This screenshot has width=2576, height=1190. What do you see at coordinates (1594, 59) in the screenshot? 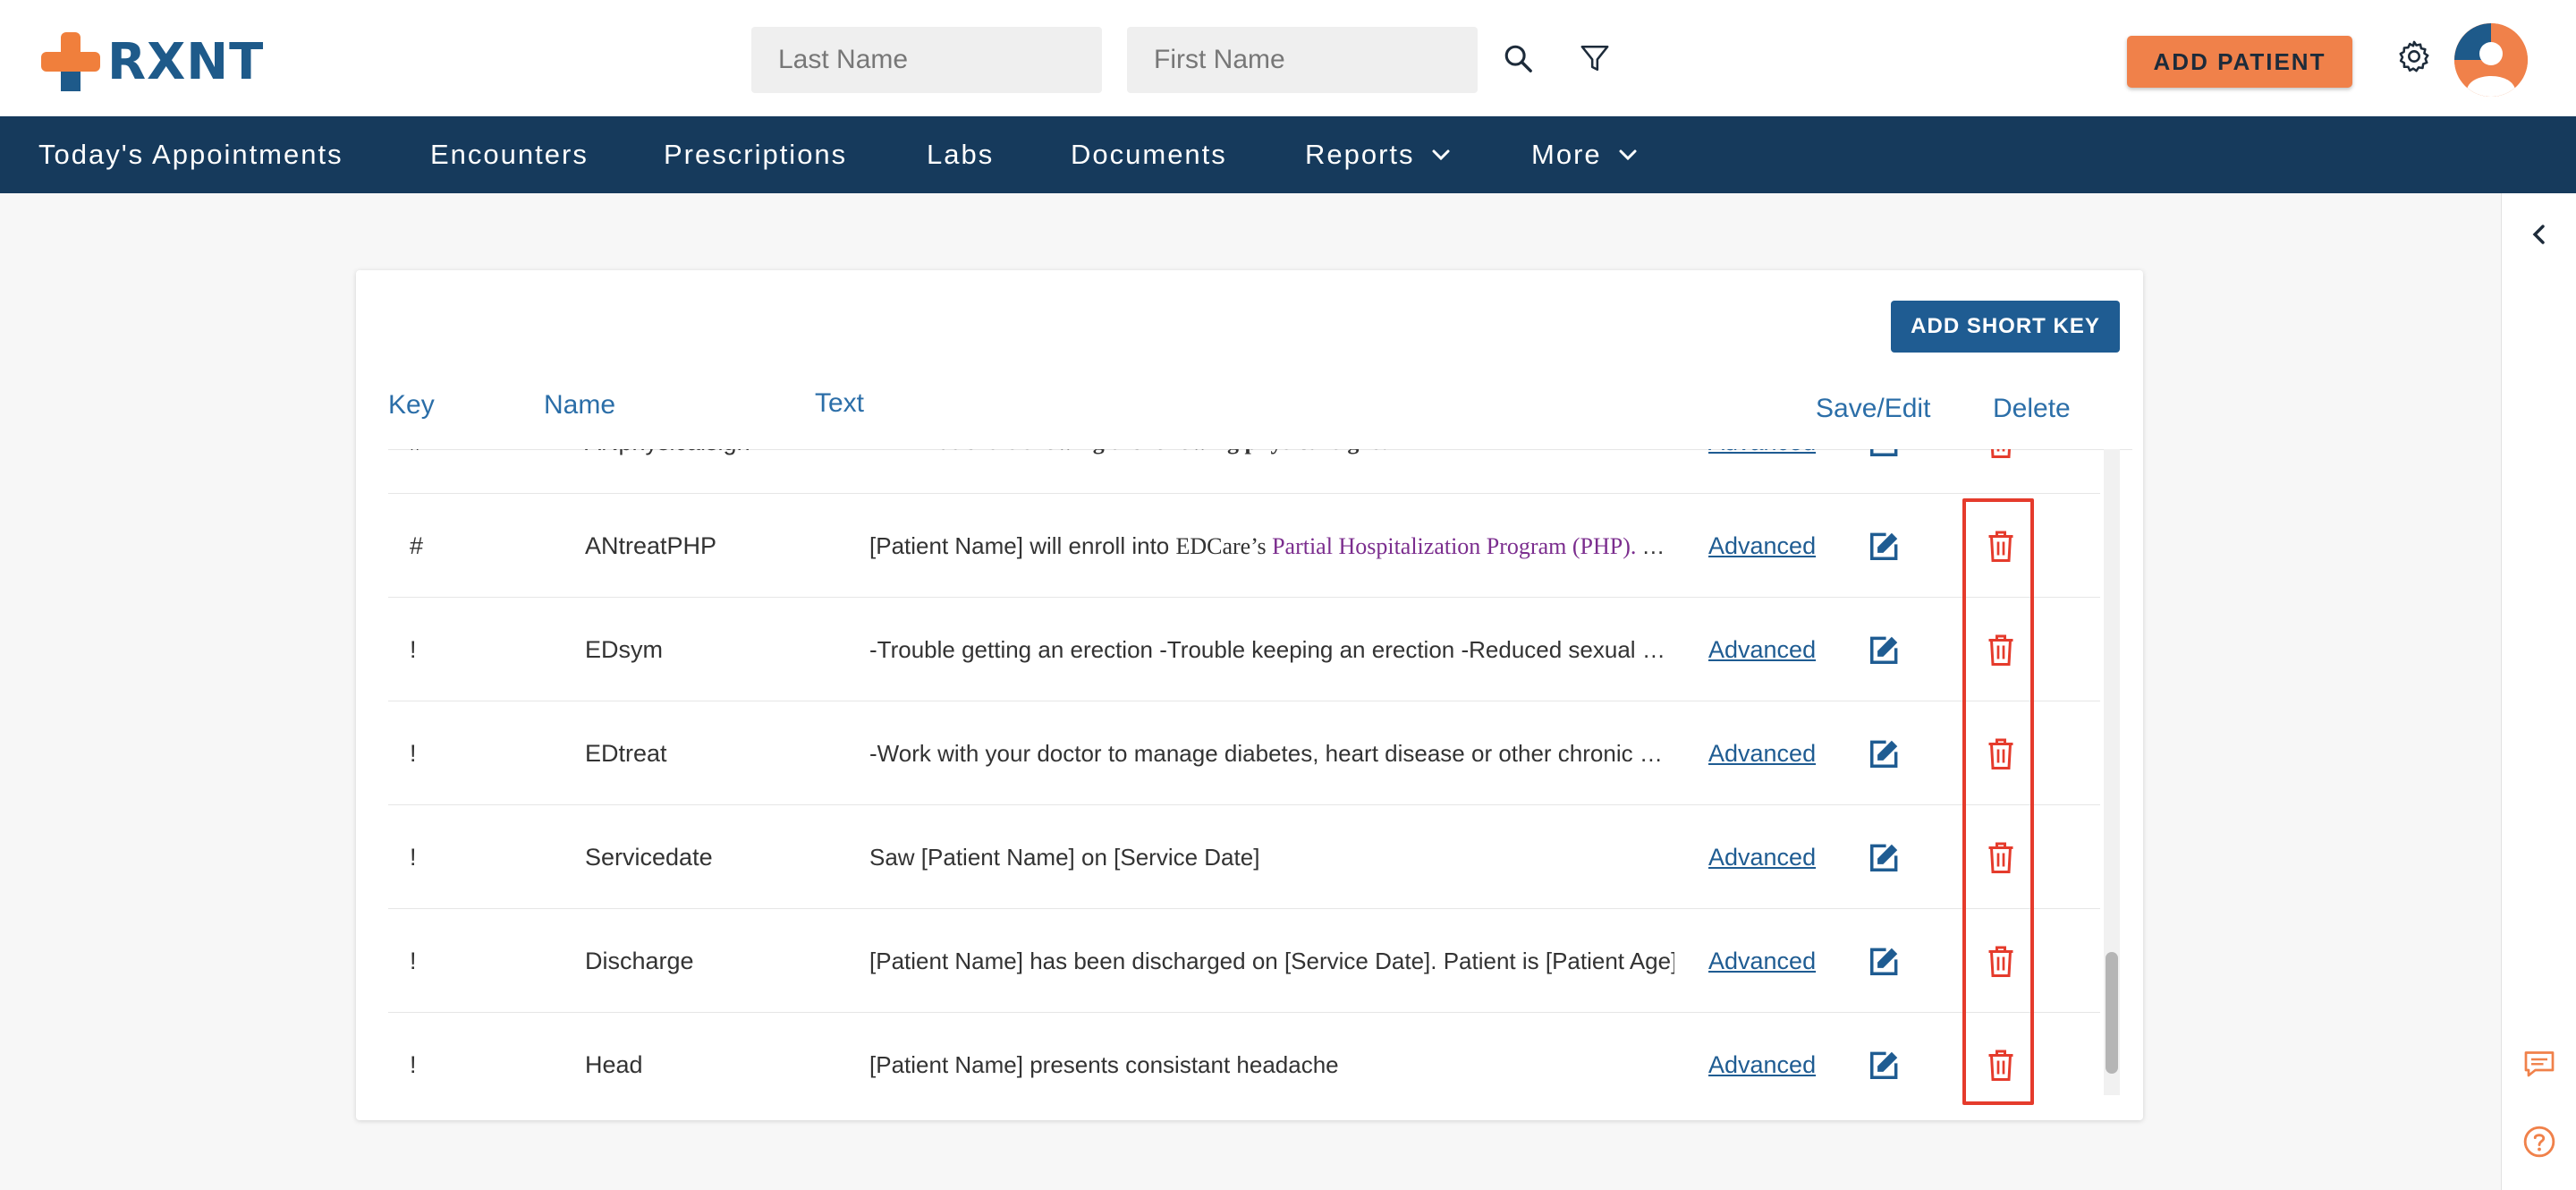
I see `filter-icon` at bounding box center [1594, 59].